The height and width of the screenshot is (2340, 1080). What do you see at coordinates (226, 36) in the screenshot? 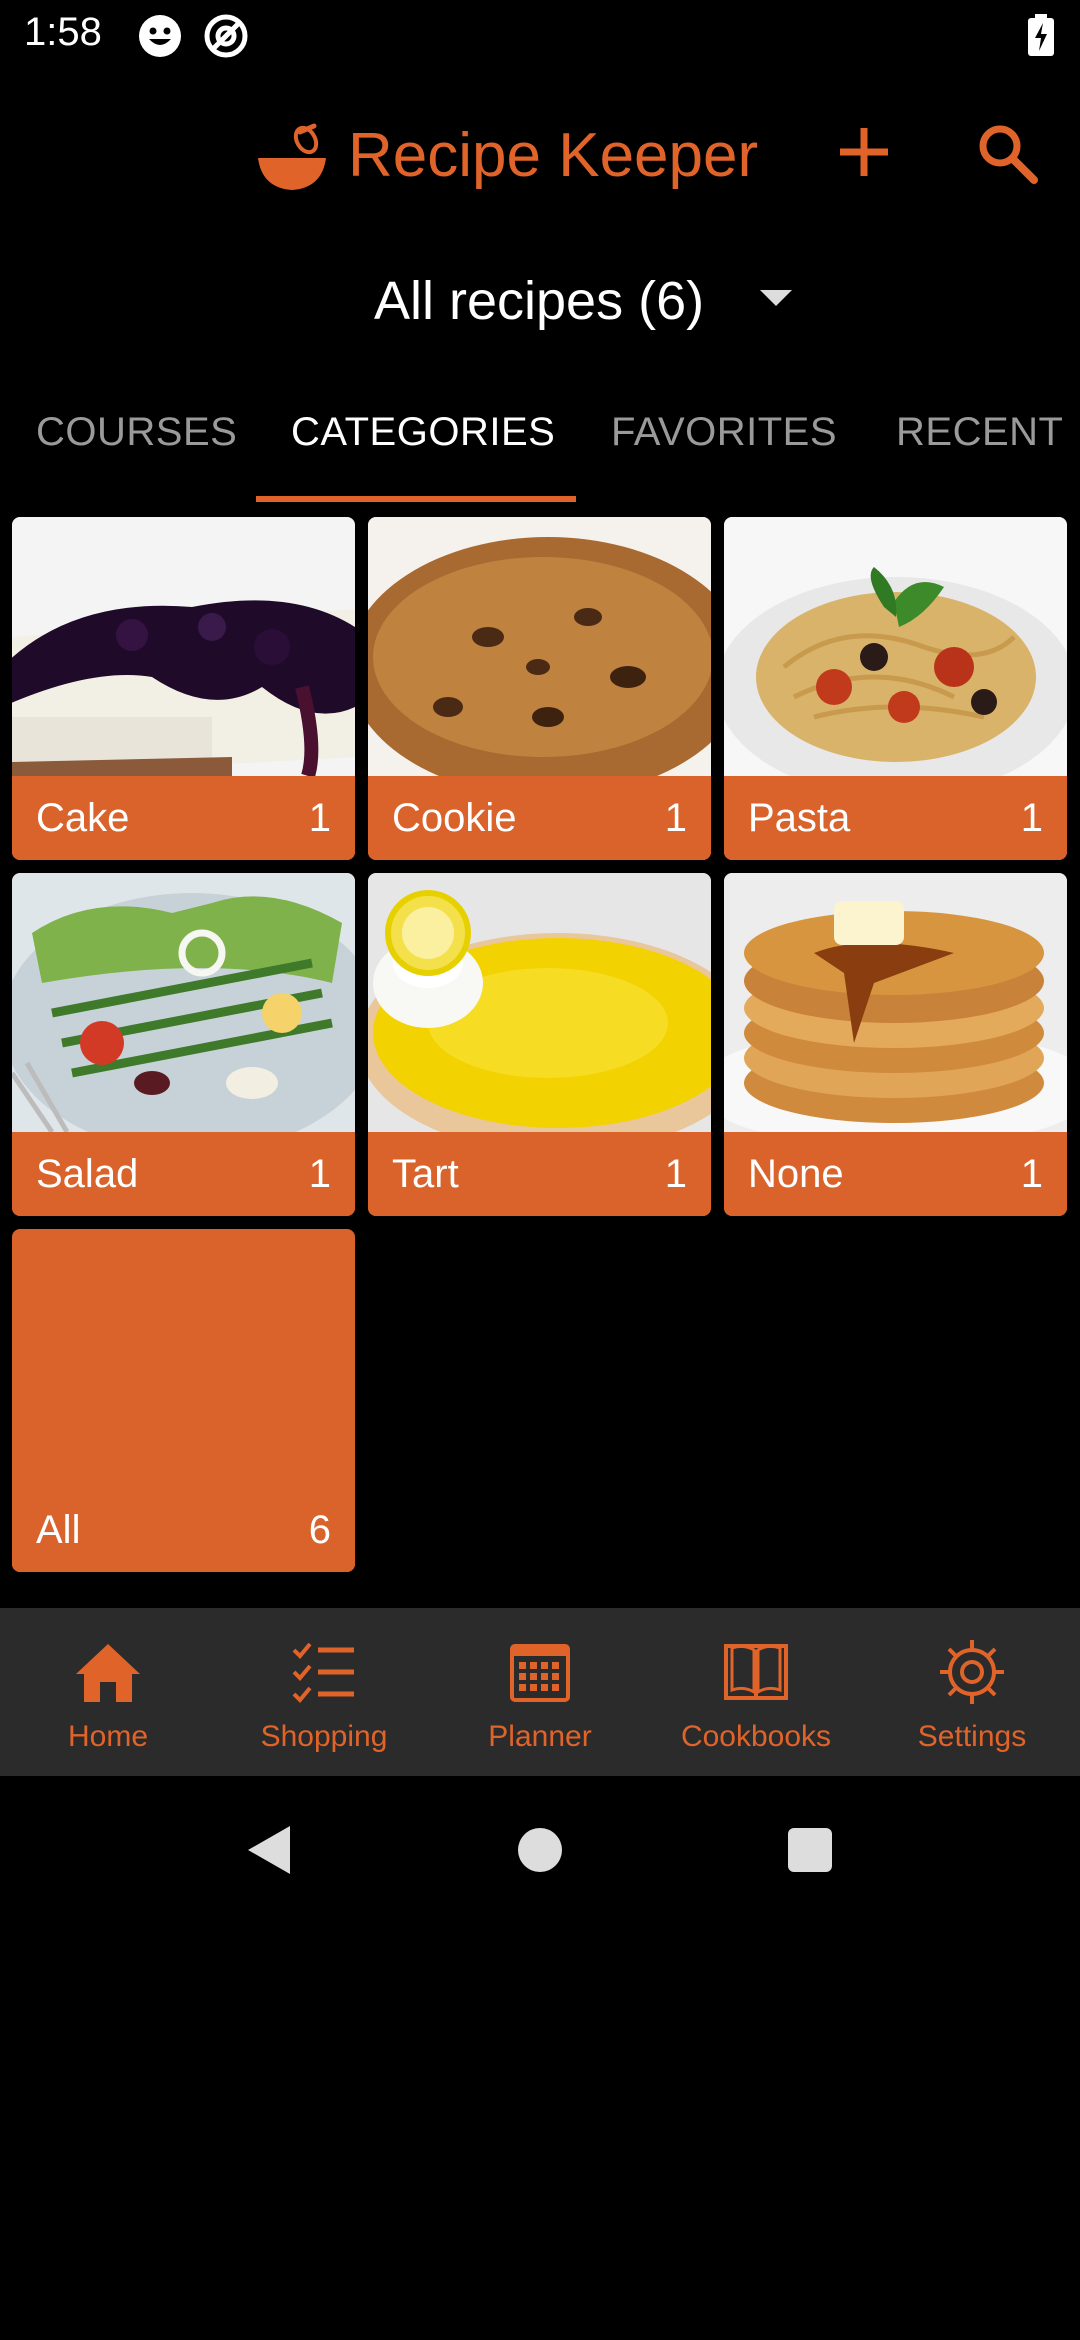
I see `at-sign-notification-icon` at bounding box center [226, 36].